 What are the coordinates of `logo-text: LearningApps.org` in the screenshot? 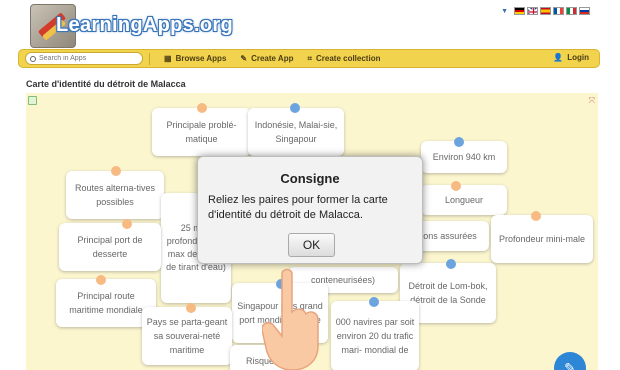 It's located at (145, 25).